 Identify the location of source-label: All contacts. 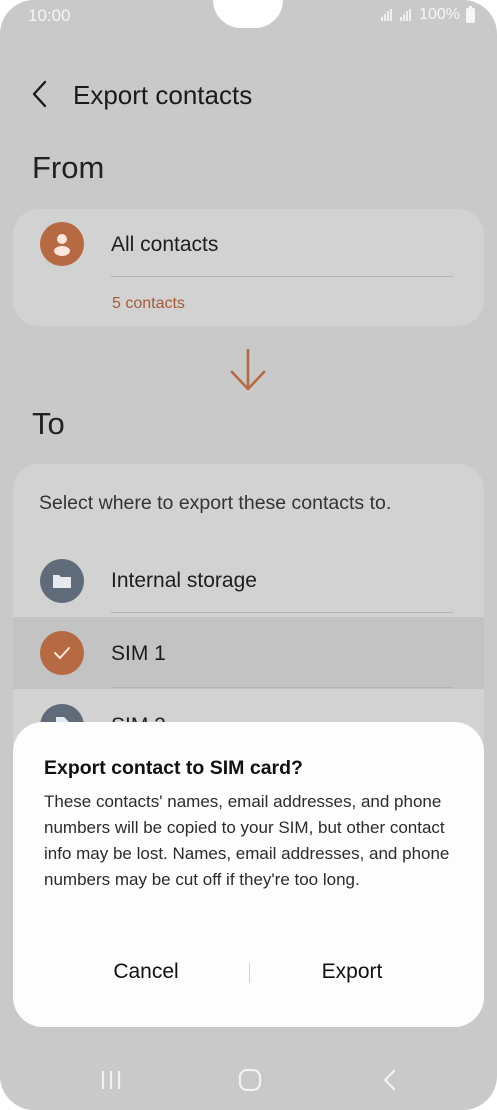
(165, 244).